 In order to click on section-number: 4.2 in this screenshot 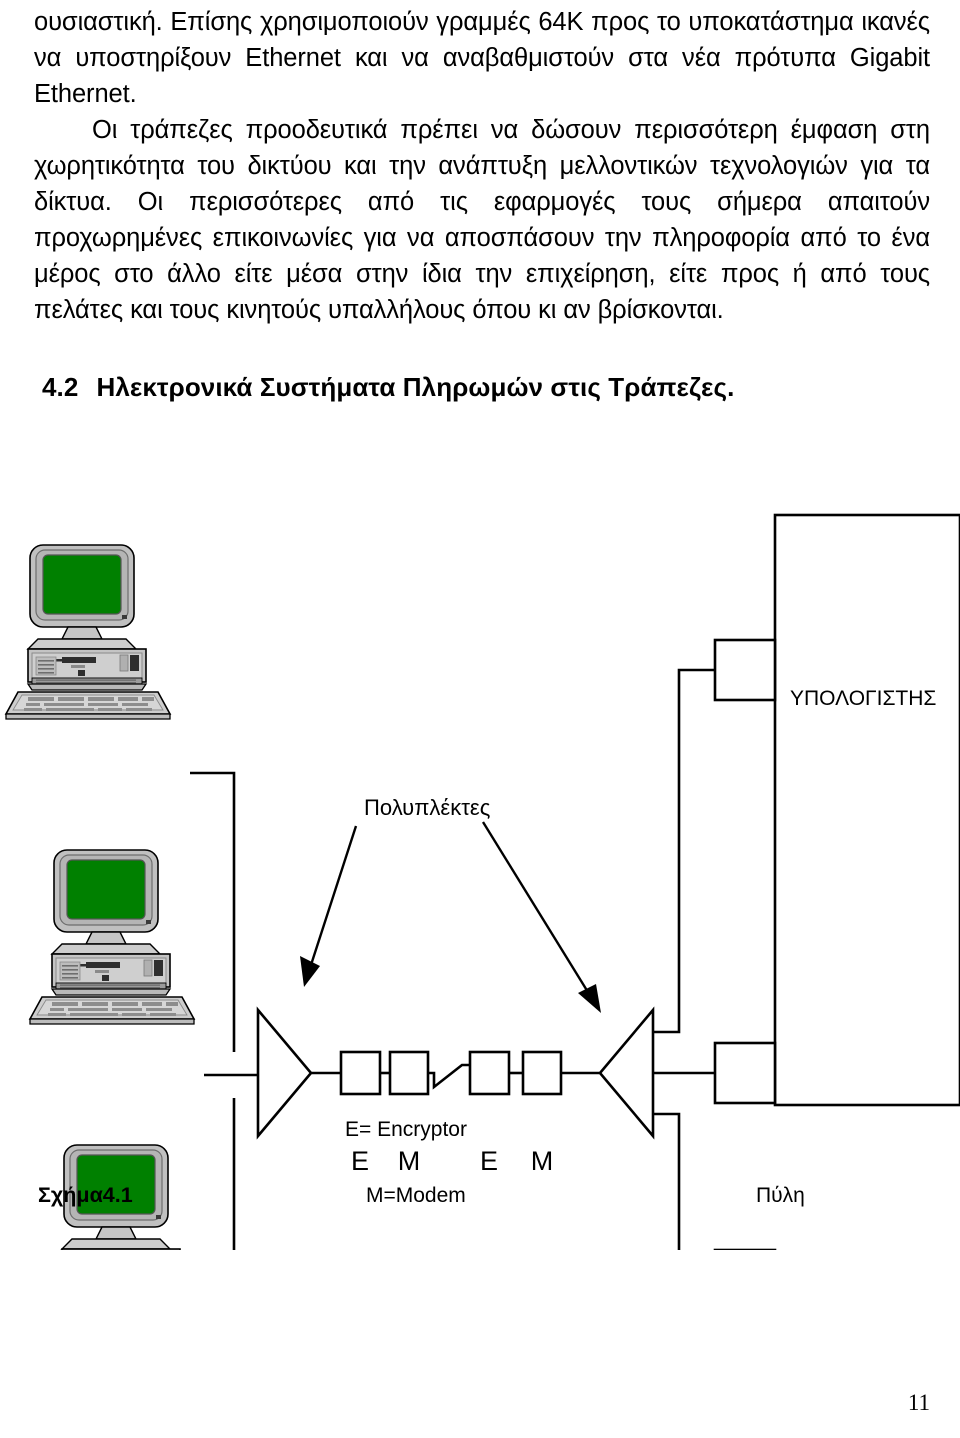, I will do `click(60, 387)`.